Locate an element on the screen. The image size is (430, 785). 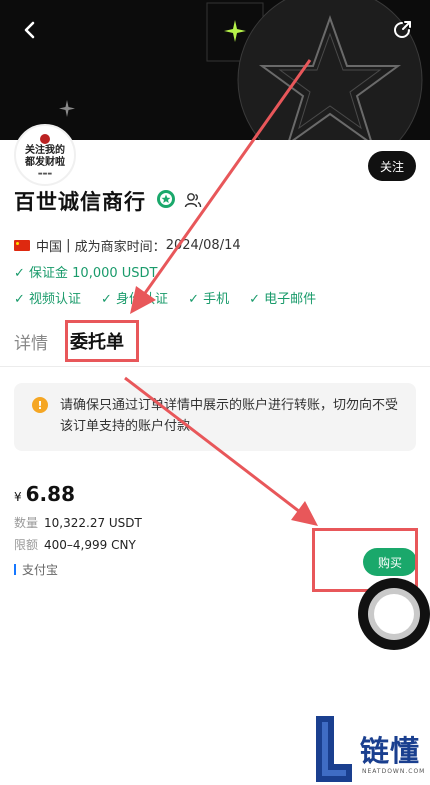
floating-button-ring is located at coordinates (394, 614).